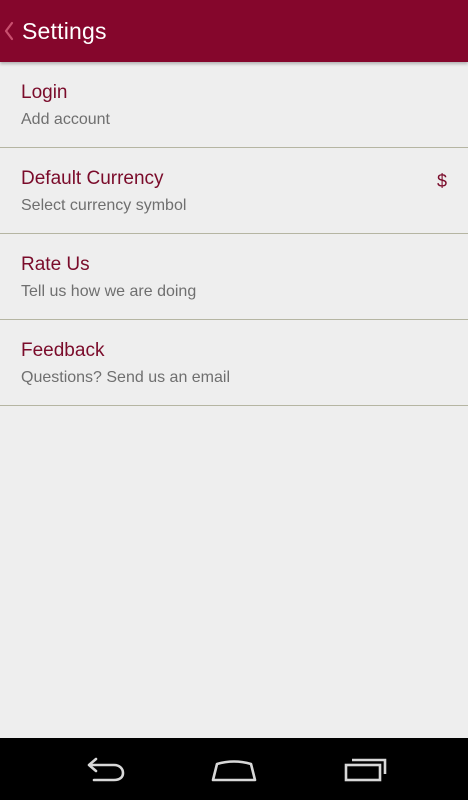 This screenshot has width=468, height=800. What do you see at coordinates (234, 105) in the screenshot?
I see `settings-item-login: Login Add account` at bounding box center [234, 105].